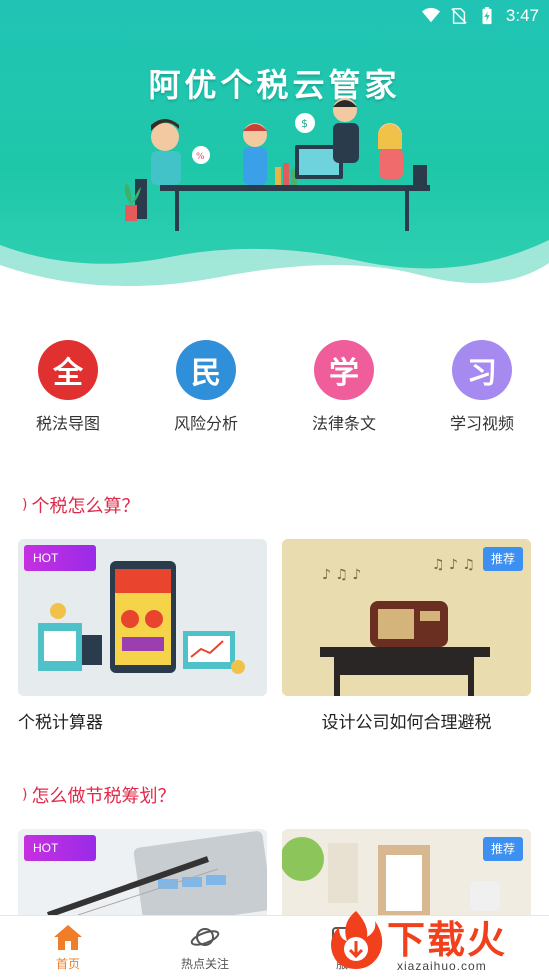  I want to click on card-calculator-photo: HOT, so click(142, 872).